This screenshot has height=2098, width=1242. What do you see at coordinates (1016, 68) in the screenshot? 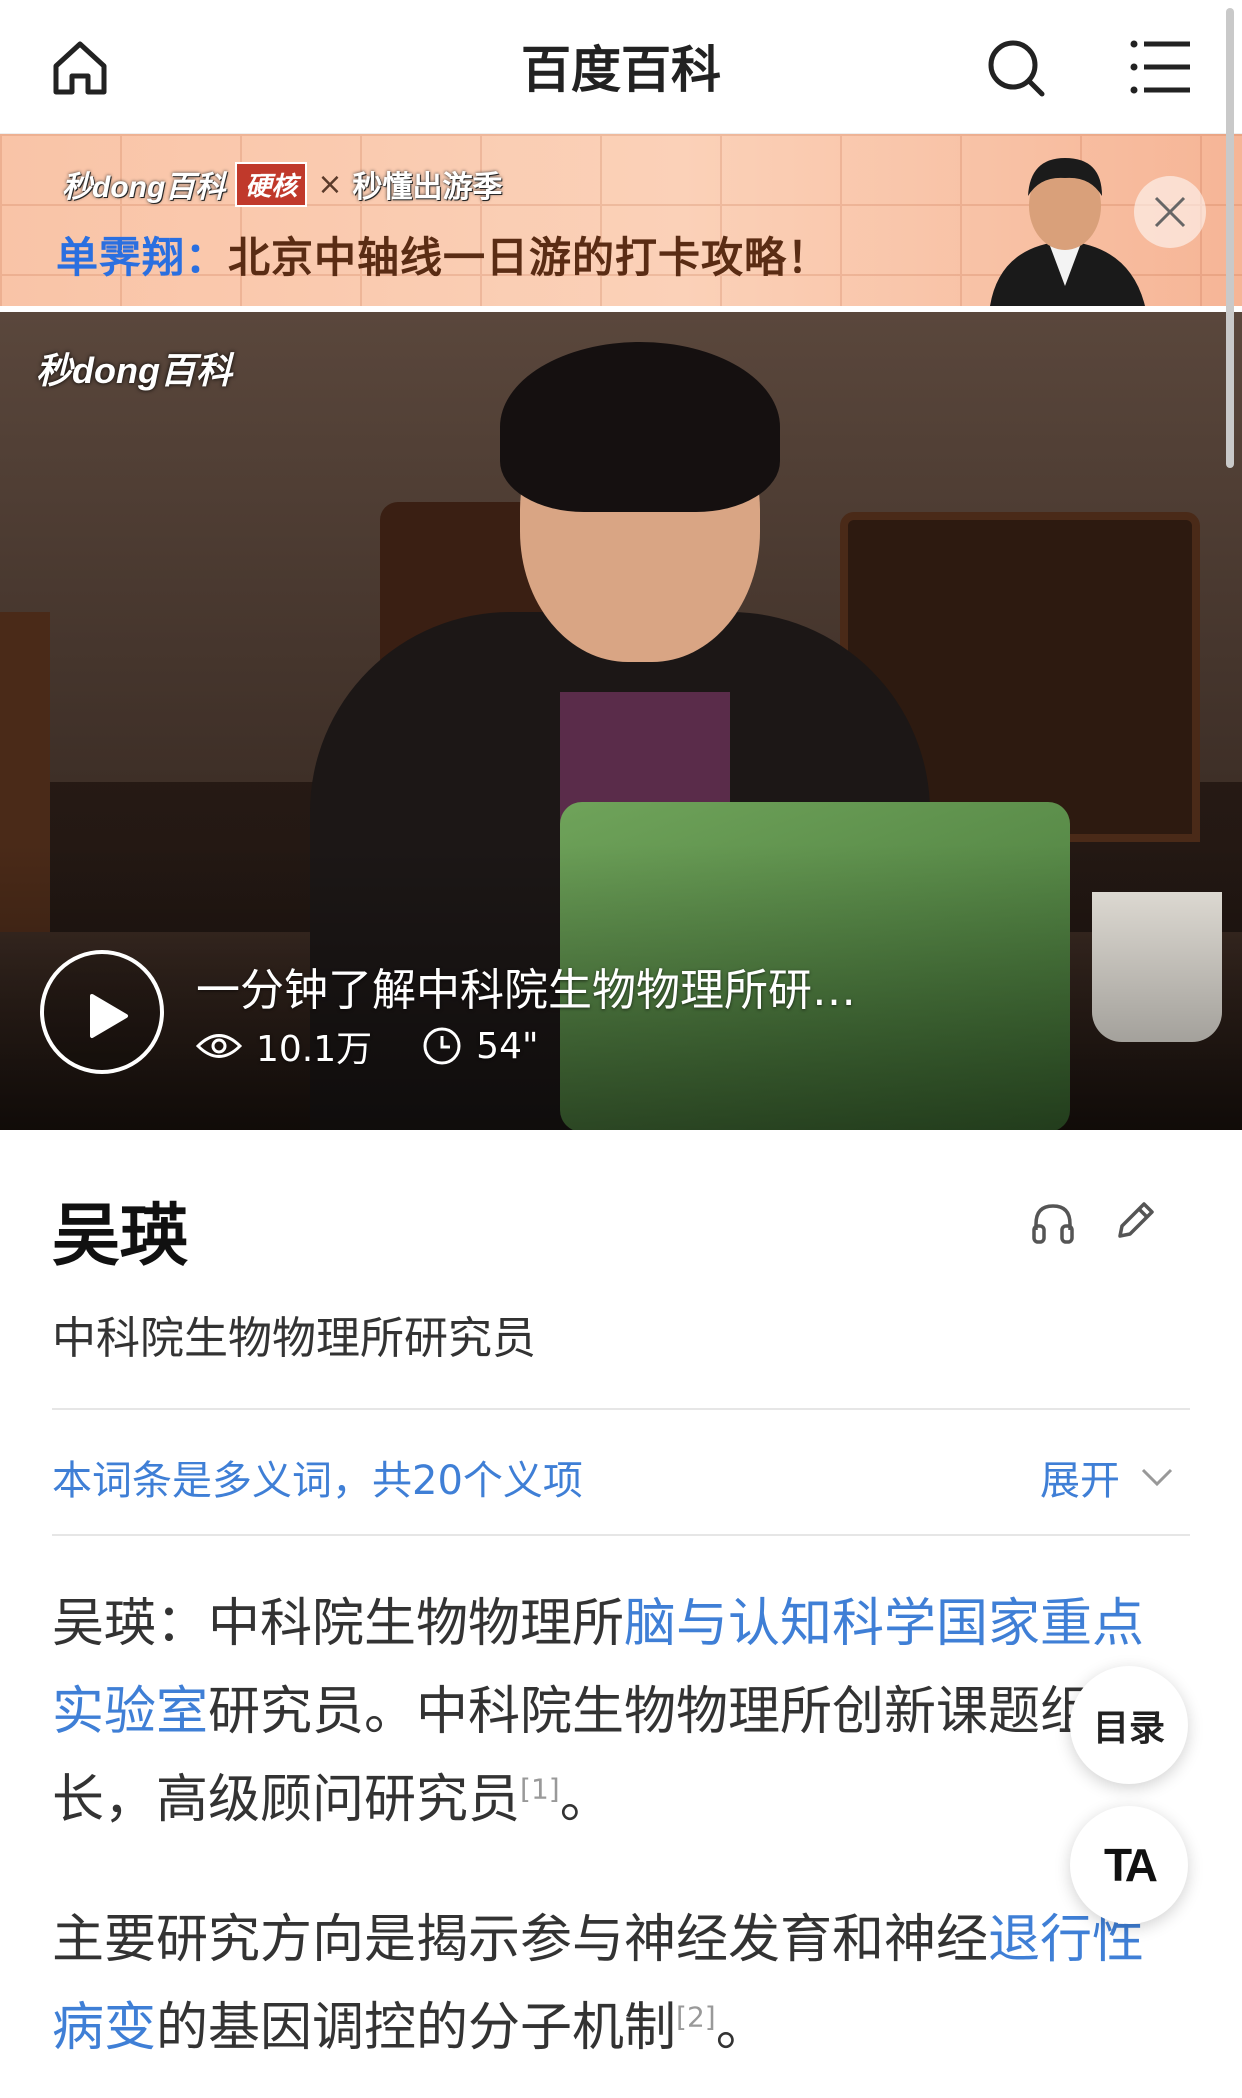
I see `search-icon` at bounding box center [1016, 68].